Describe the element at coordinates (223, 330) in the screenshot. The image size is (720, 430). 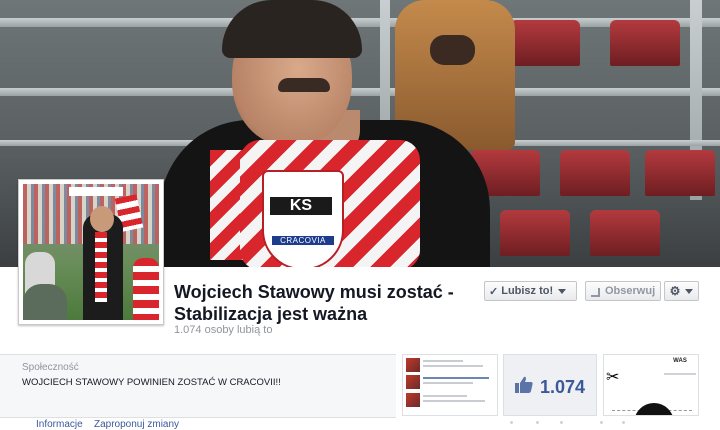
I see `likes-count-text: 1.074 osoby lubią to` at that location.